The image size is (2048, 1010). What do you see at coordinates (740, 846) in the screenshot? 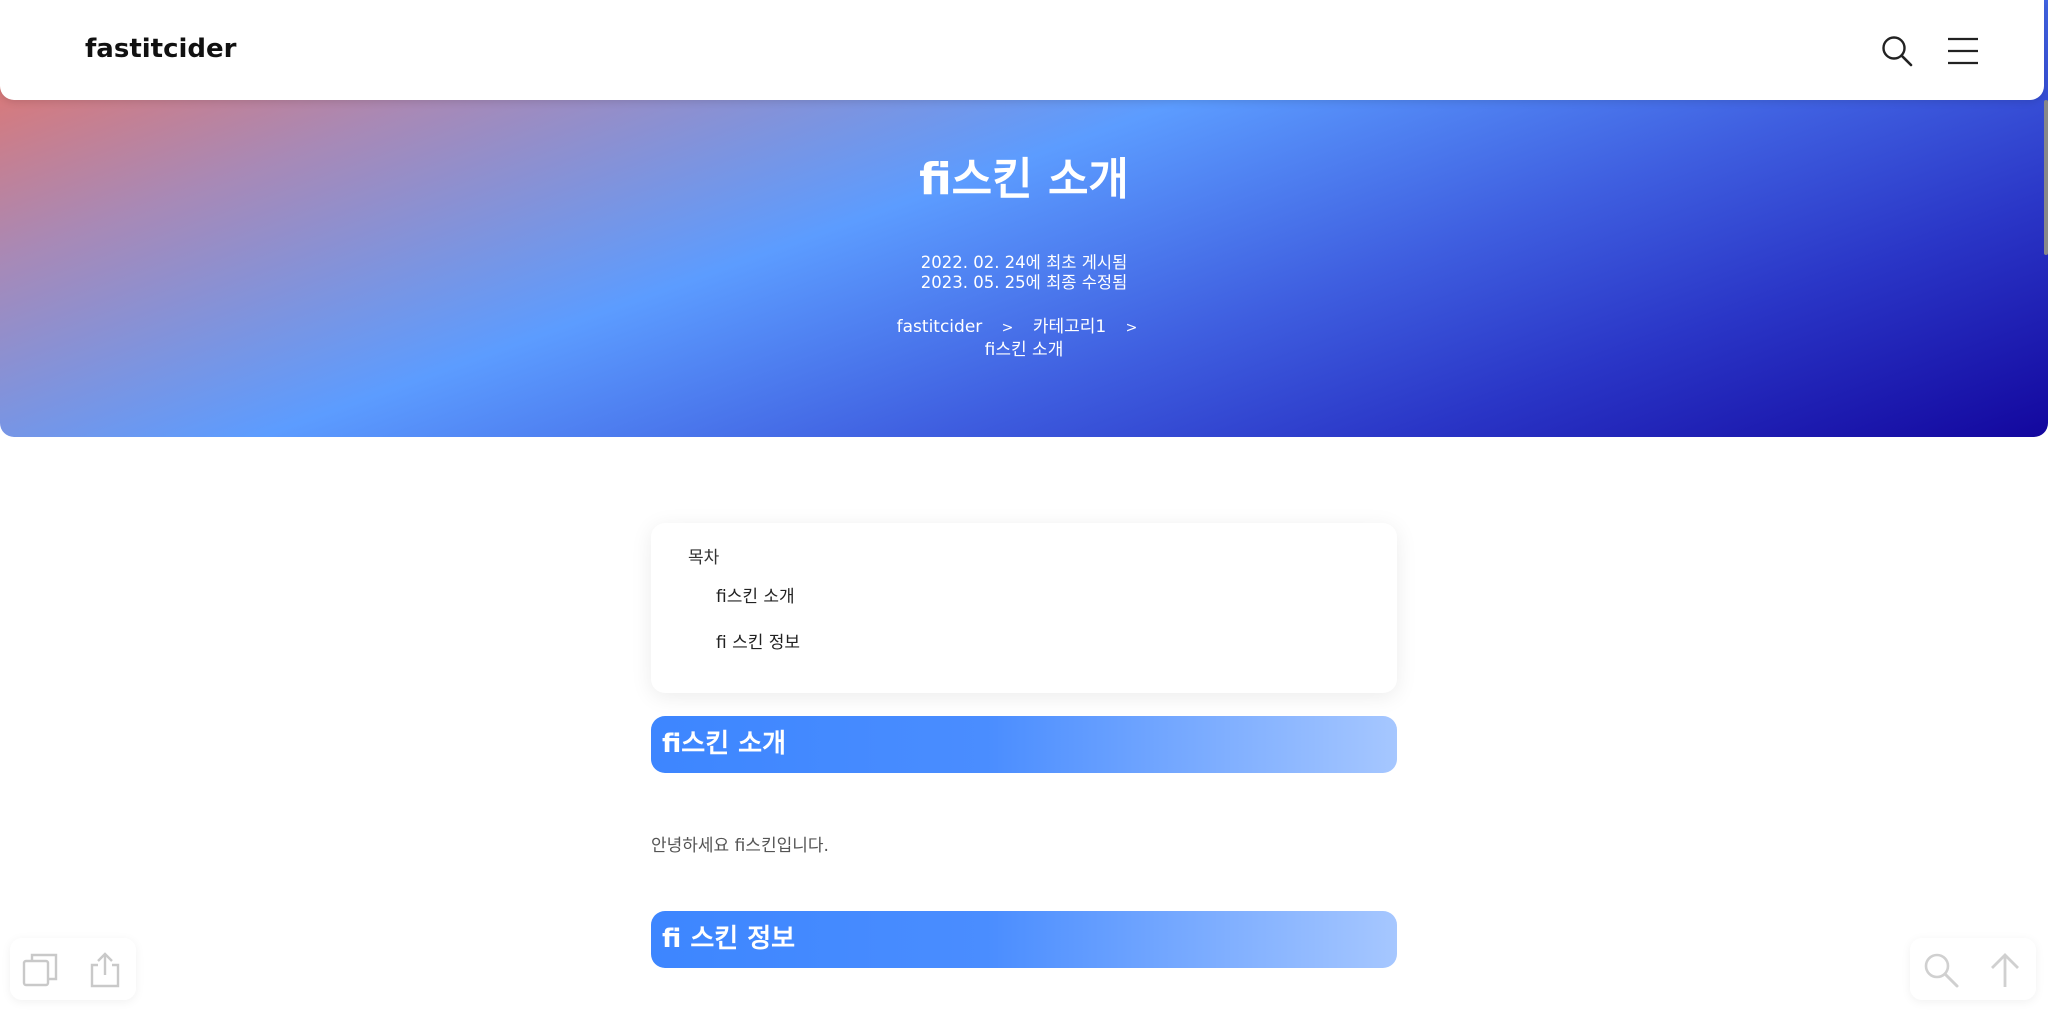
I see `body-paragraph: 안녕하세요 fi스킨입니다.` at bounding box center [740, 846].